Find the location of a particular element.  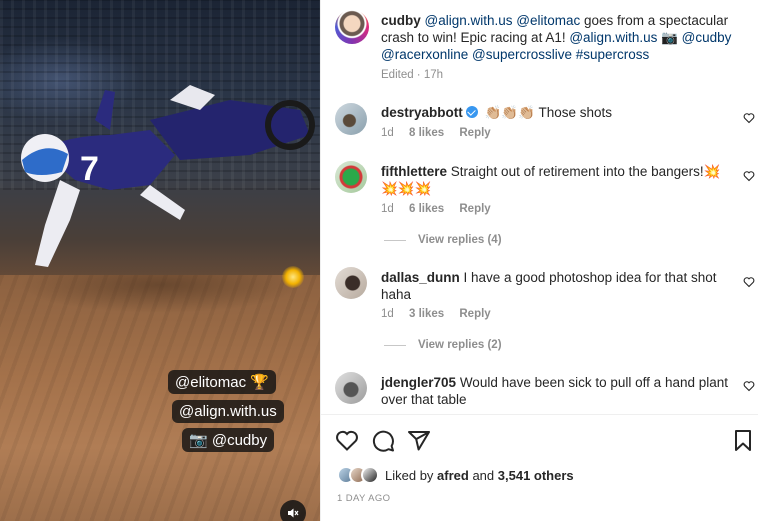

view-replies-button: View replies (2) is located at coordinates (443, 345).